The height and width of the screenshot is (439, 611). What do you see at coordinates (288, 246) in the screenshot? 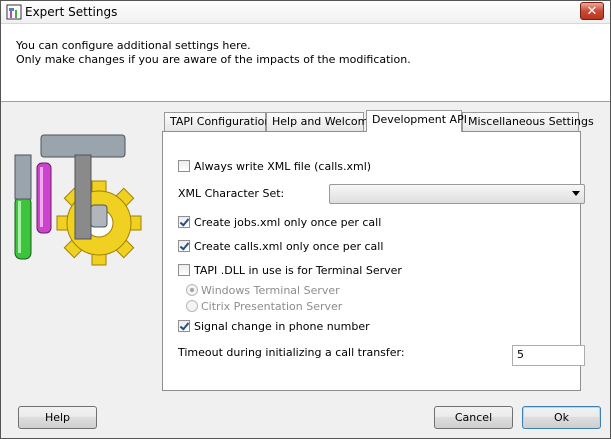
I see `create-calls-once-label: Create calls.xml only once per call` at bounding box center [288, 246].